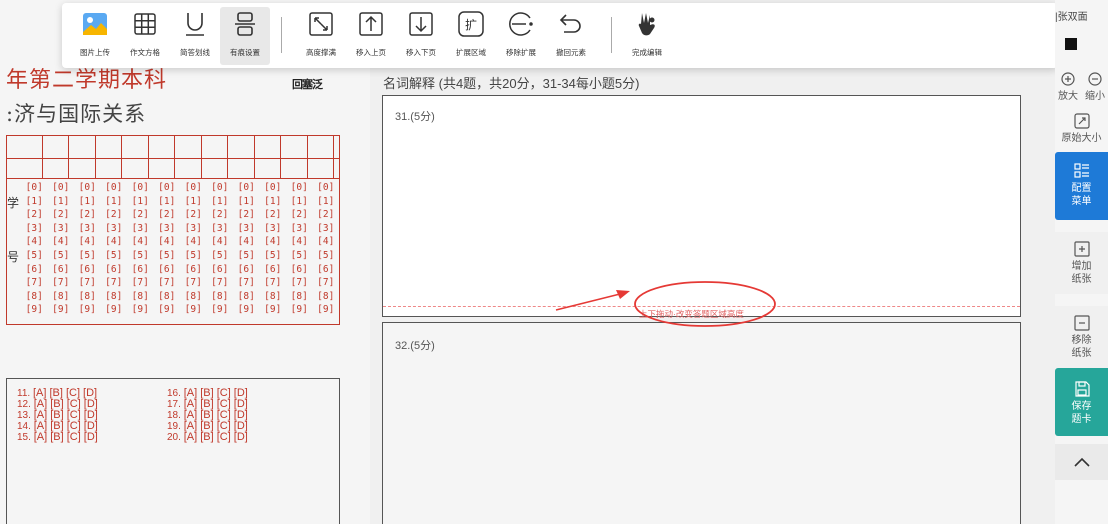 Image resolution: width=1108 pixels, height=524 pixels. Describe the element at coordinates (195, 36) in the screenshot. I see `answer-lines-button: 简答划线` at that location.